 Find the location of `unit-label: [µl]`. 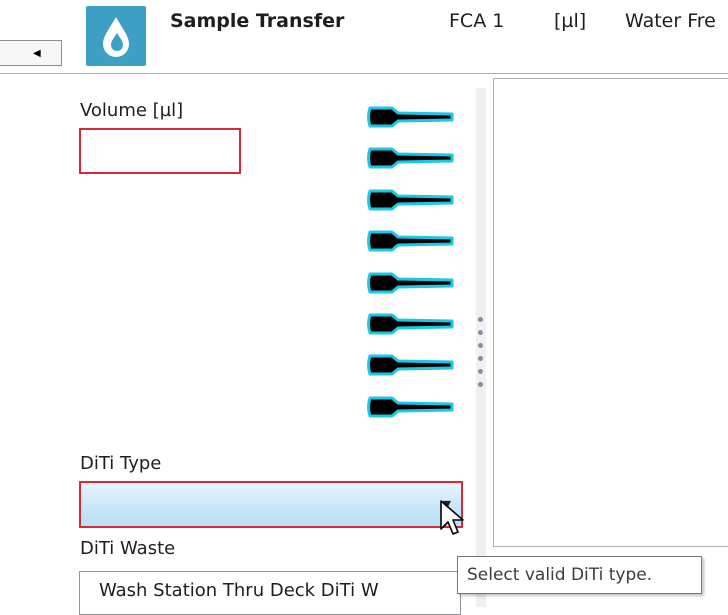

unit-label: [µl] is located at coordinates (570, 21).